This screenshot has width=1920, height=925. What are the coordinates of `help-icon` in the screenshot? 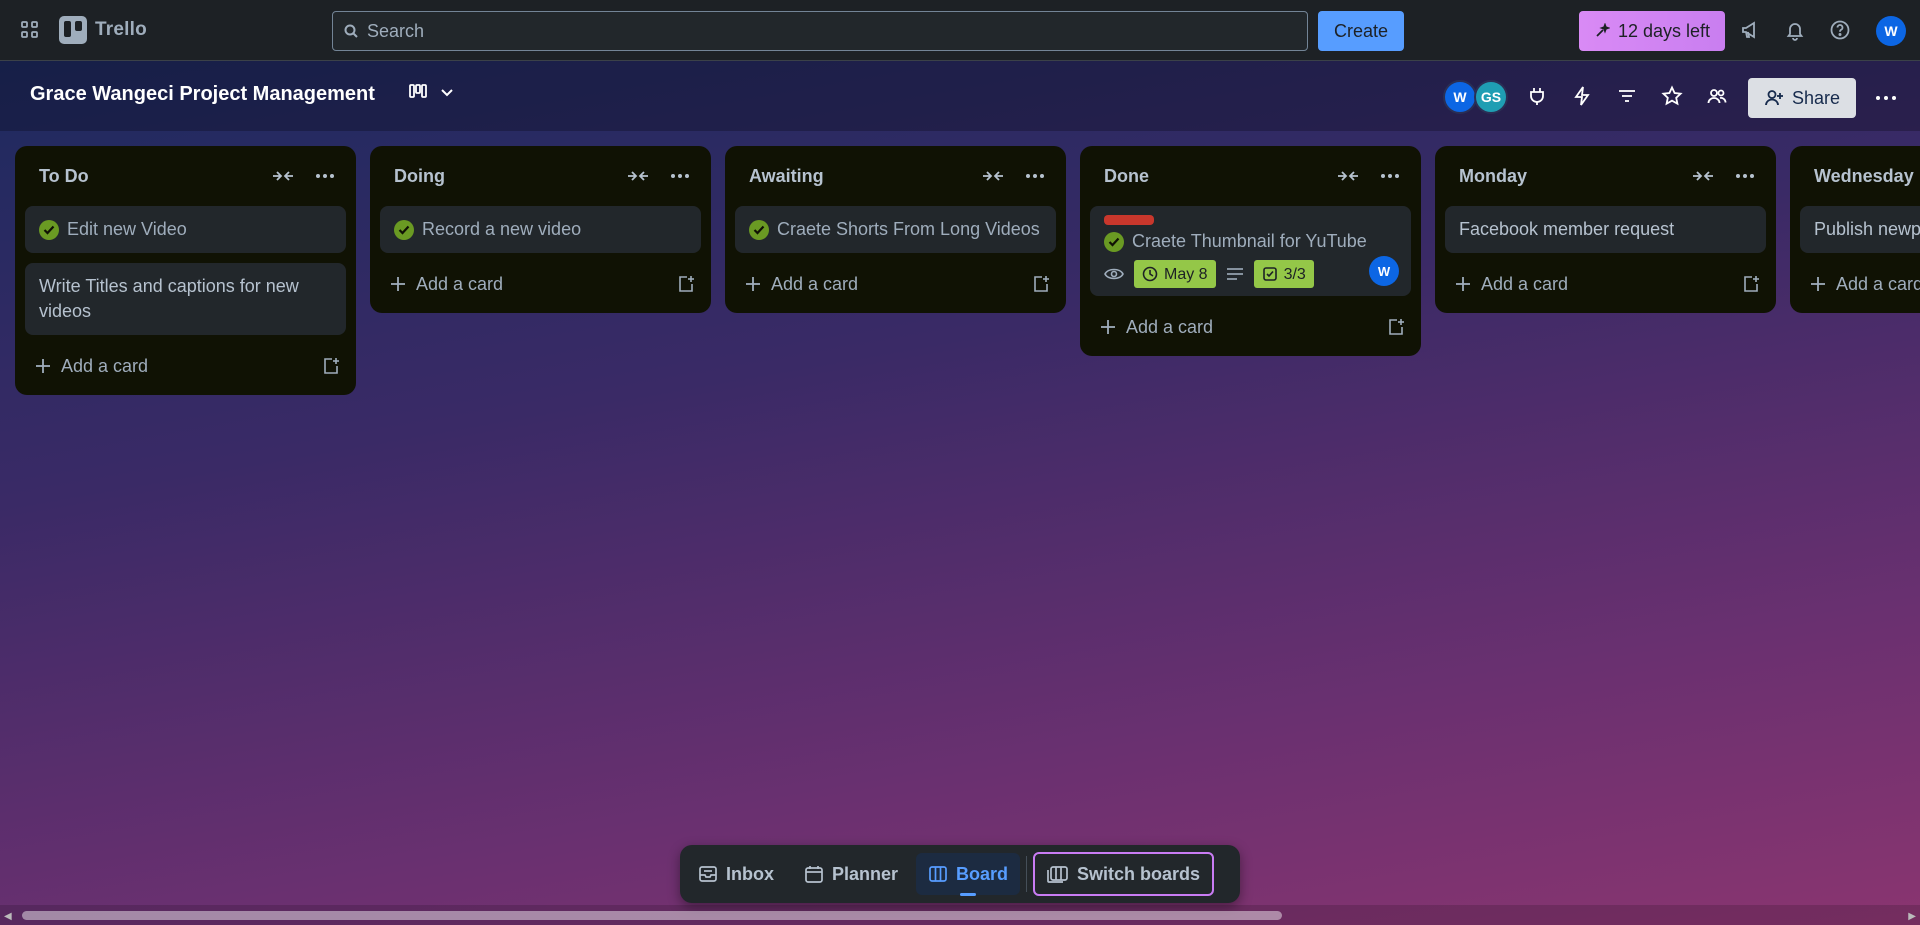 It's located at (1840, 30).